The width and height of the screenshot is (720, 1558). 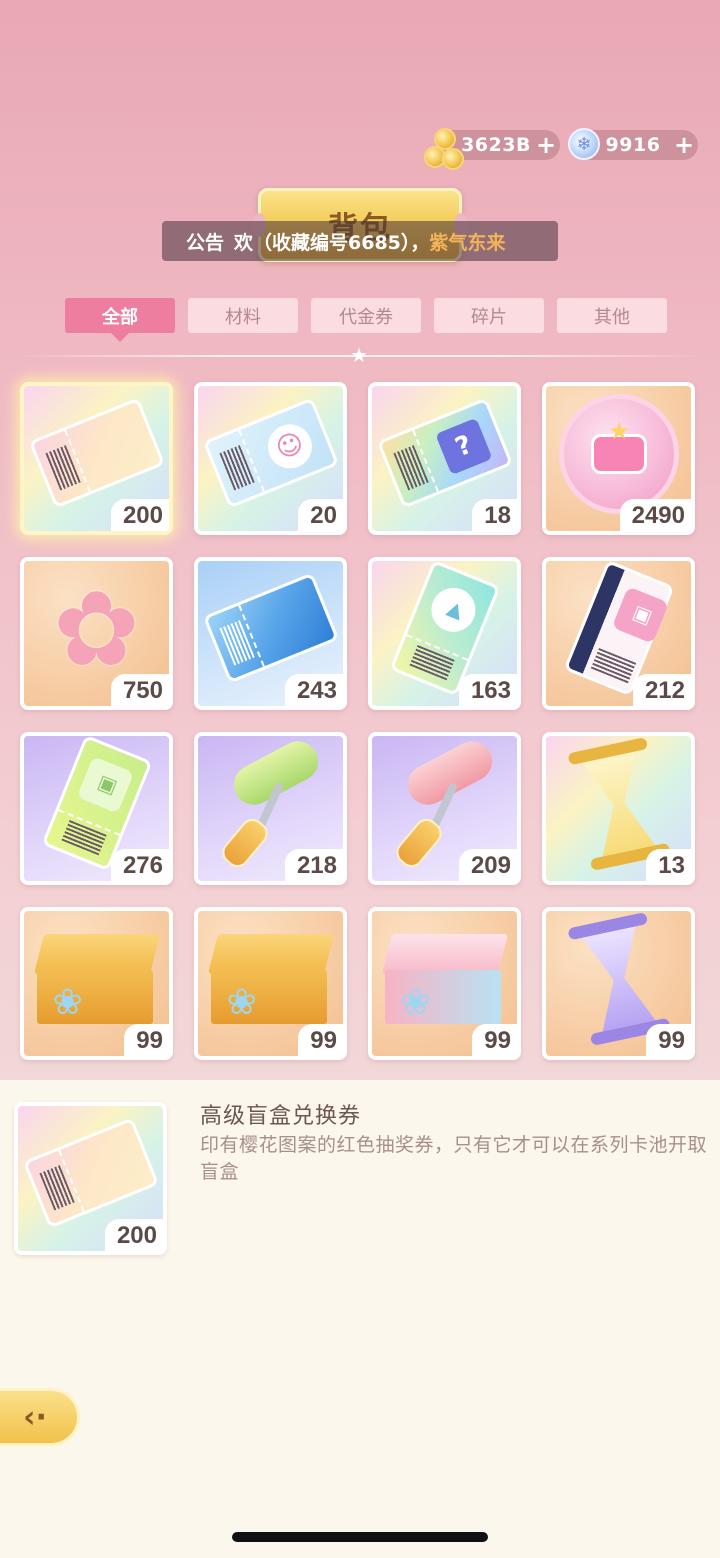 What do you see at coordinates (467, 242) in the screenshot?
I see `announcement-highlight: 紫气东来` at bounding box center [467, 242].